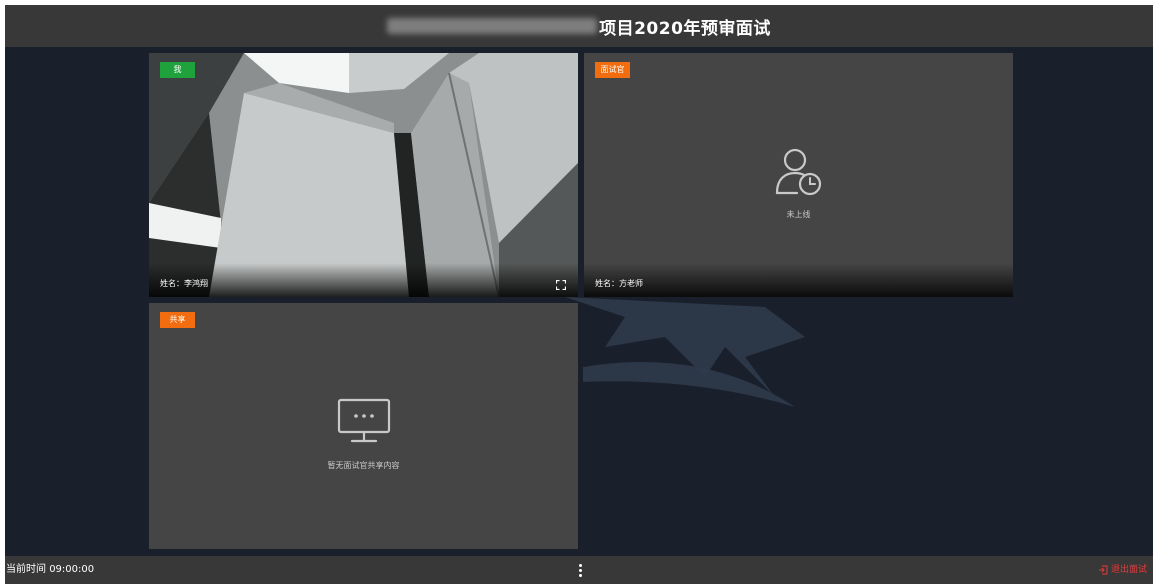 This screenshot has width=1153, height=584. I want to click on header-bar: 项目2020年预审面试, so click(579, 26).